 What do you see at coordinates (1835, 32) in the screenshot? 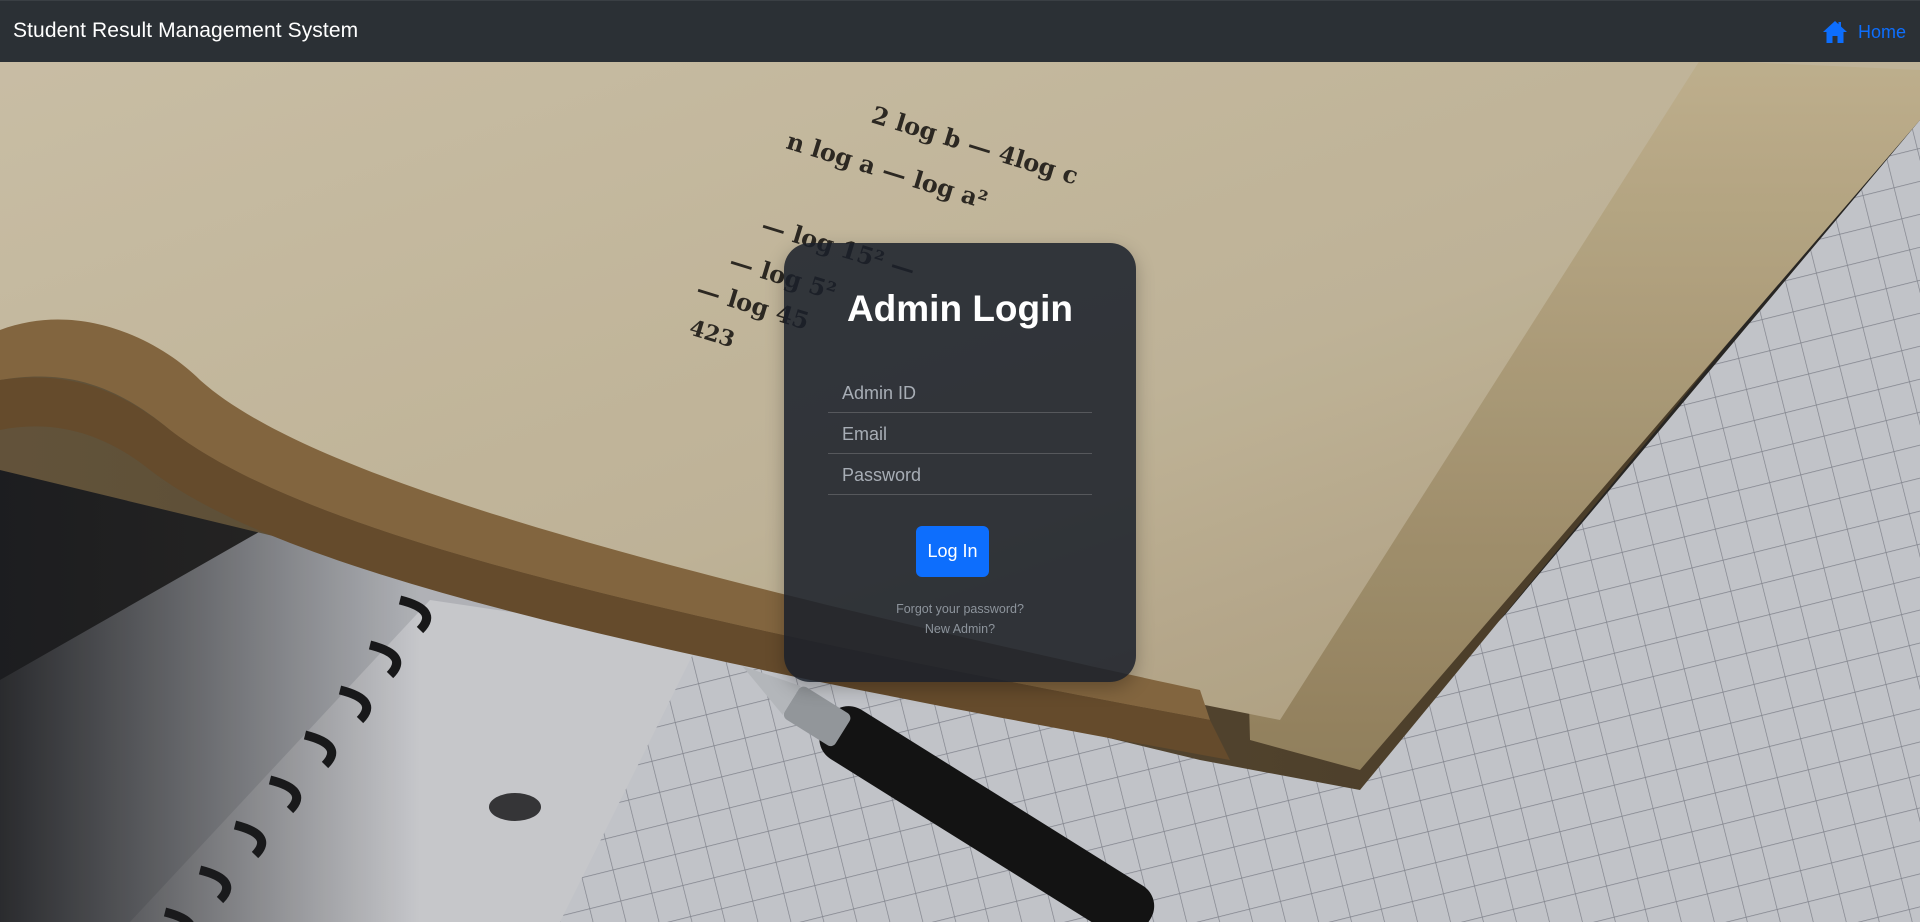
I see `house-icon` at bounding box center [1835, 32].